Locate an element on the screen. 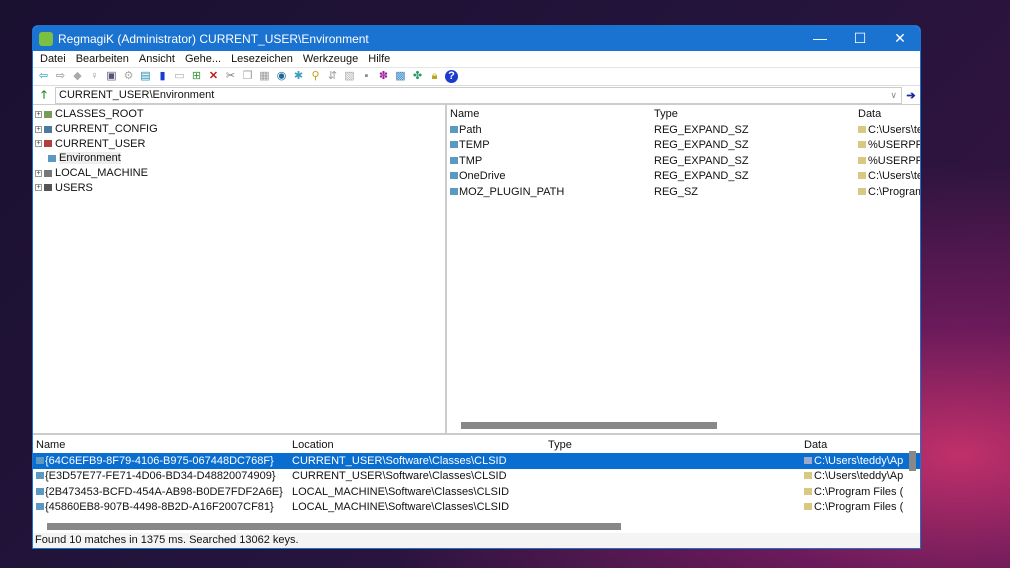 Image resolution: width=1010 pixels, height=568 pixels. user-hive-icon is located at coordinates (48, 144).